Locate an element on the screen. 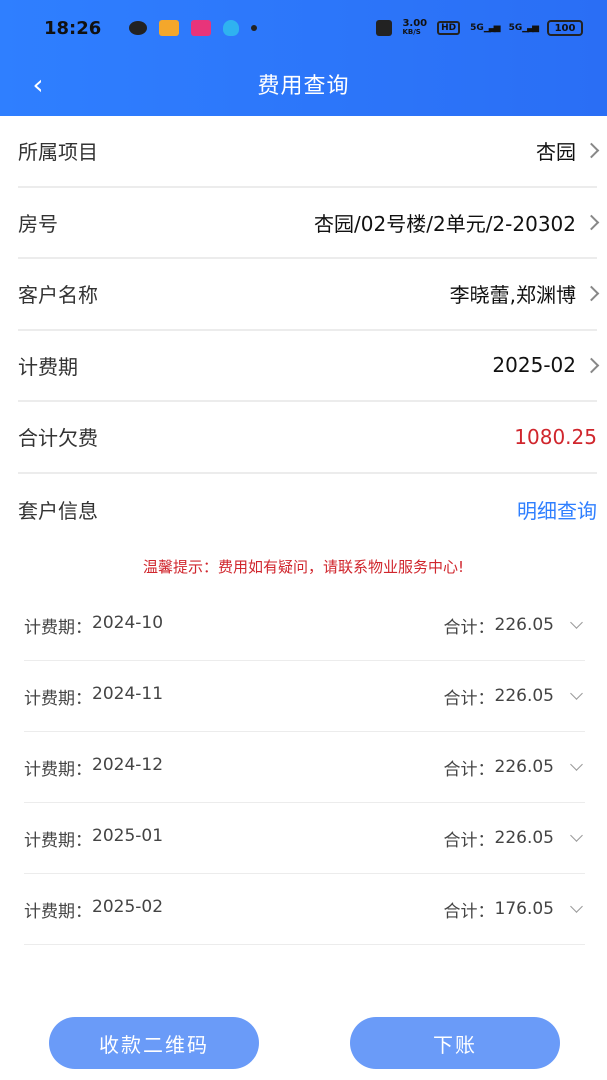  qr-code-button: 收款二维码 is located at coordinates (154, 1043).